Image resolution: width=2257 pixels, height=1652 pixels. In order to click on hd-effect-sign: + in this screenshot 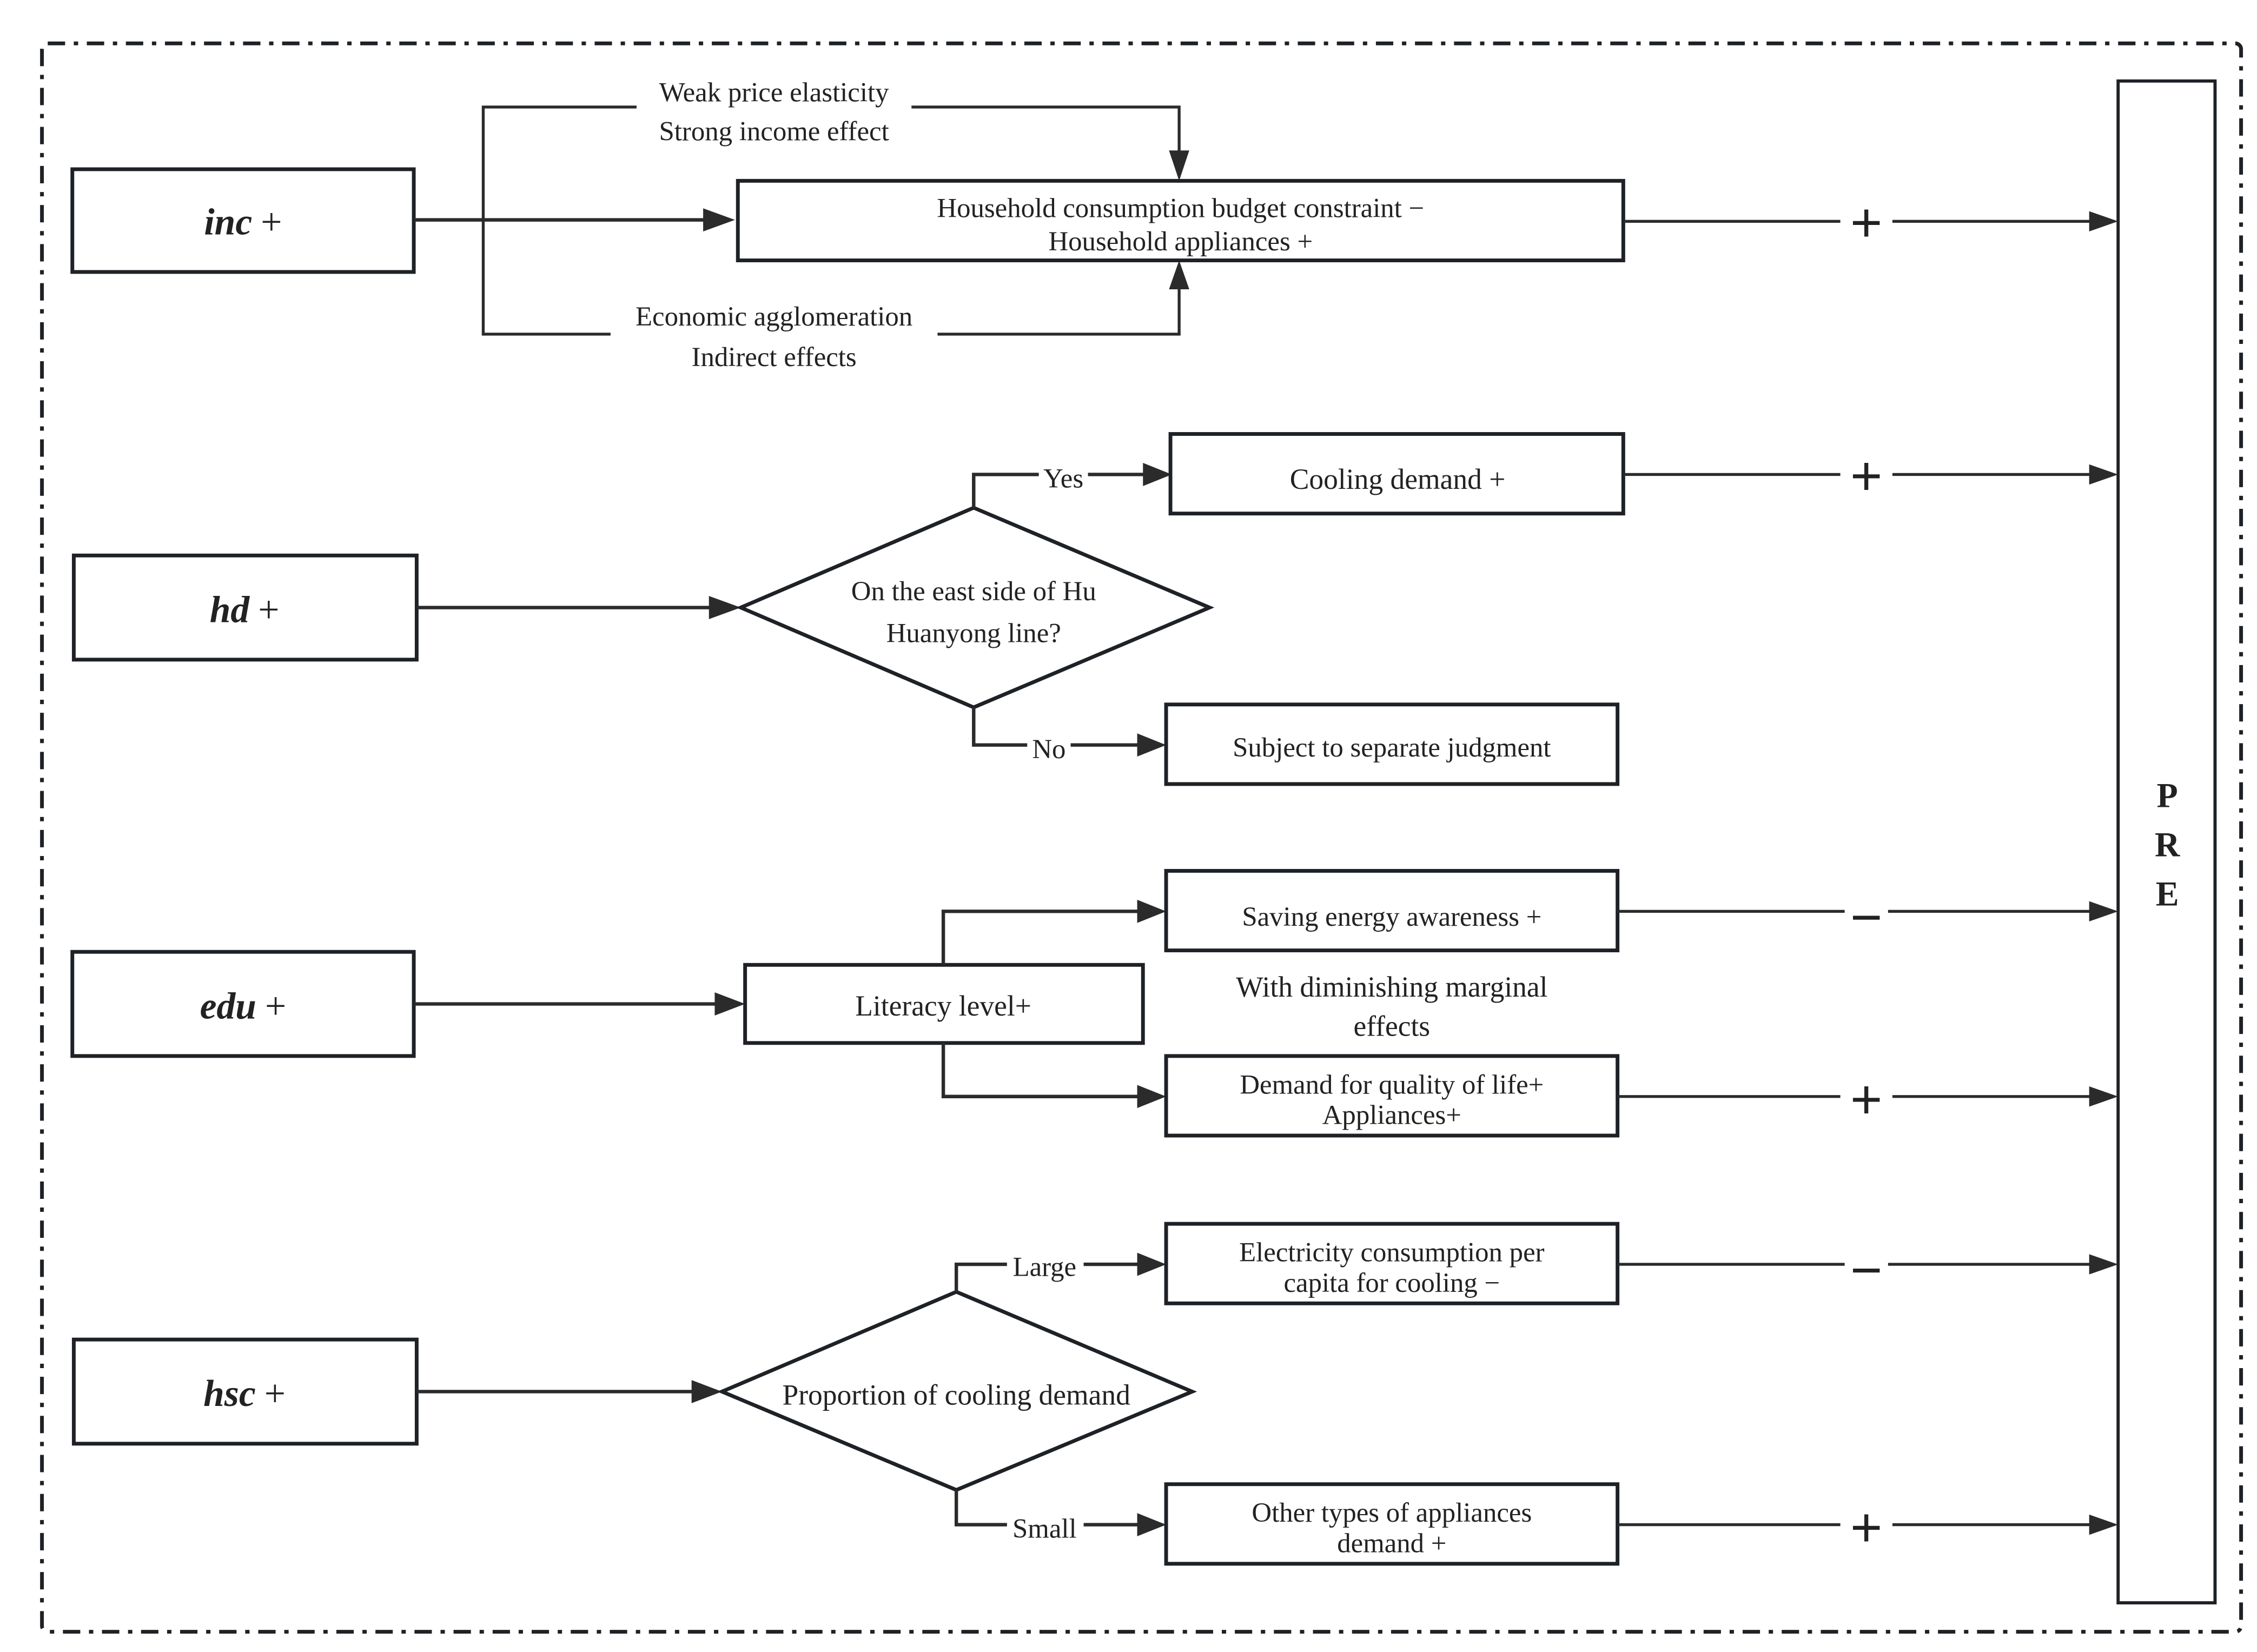, I will do `click(1866, 476)`.